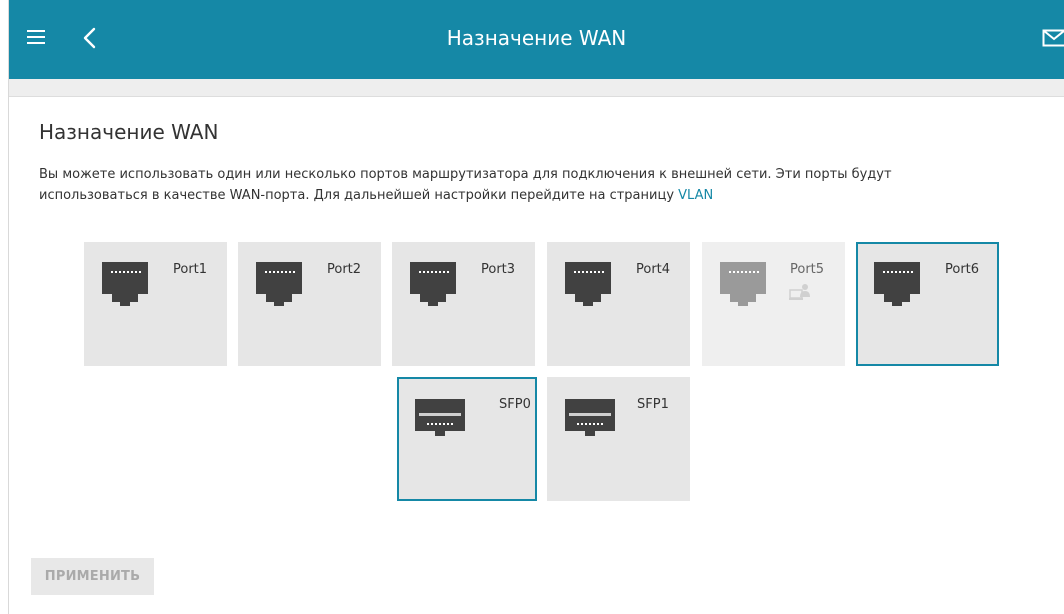  What do you see at coordinates (799, 292) in the screenshot?
I see `computer-user-icon` at bounding box center [799, 292].